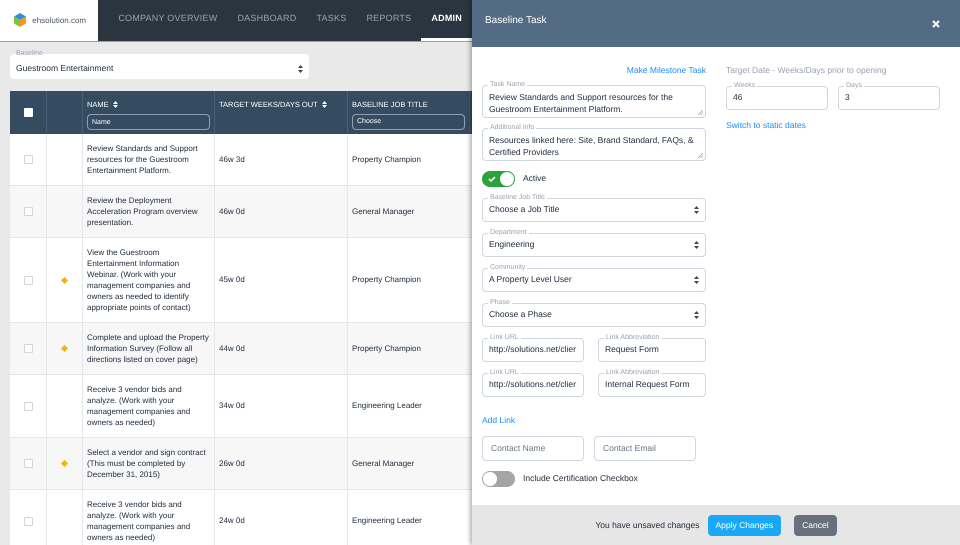  I want to click on select-field: Choose a Phase, so click(594, 314).